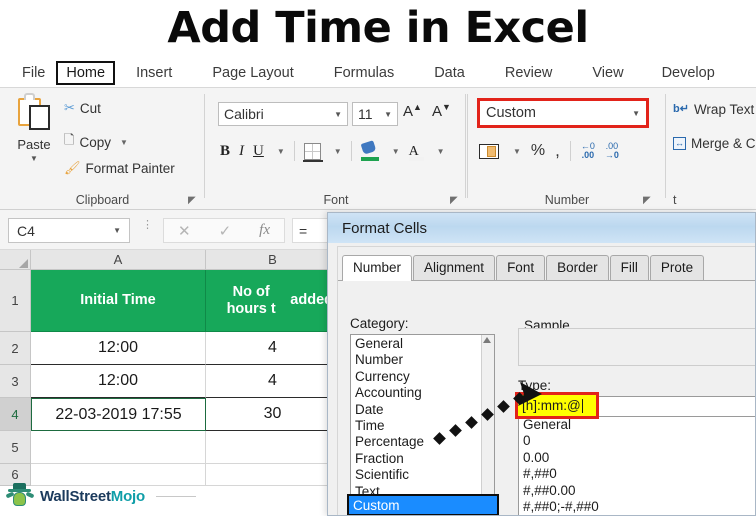  What do you see at coordinates (82, 108) in the screenshot?
I see `cut-button: ✂ Cut` at bounding box center [82, 108].